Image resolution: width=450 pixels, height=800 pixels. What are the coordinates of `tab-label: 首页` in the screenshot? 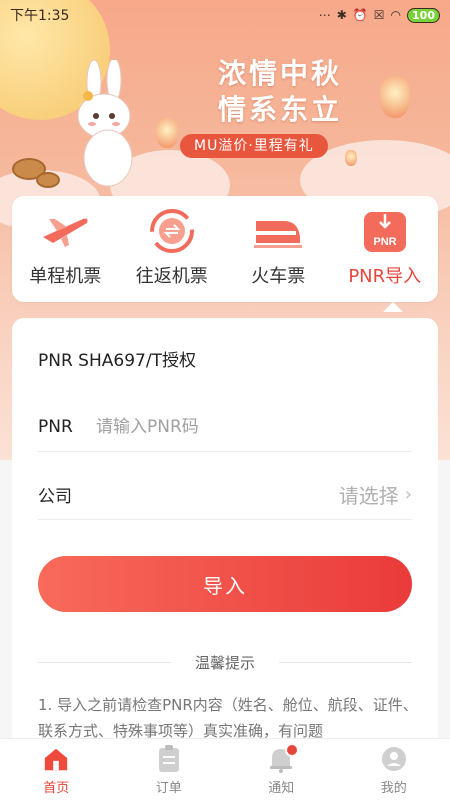 It's located at (56, 788).